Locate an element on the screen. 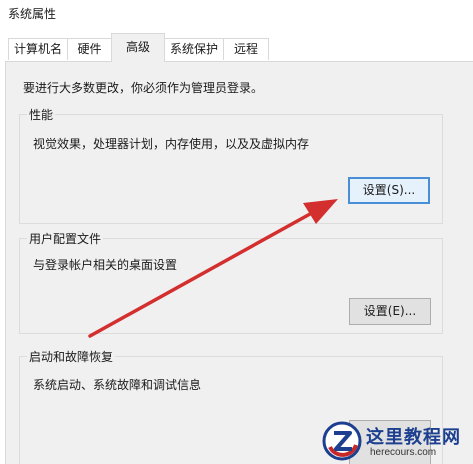  tab-advanced: 高级 is located at coordinates (138, 47).